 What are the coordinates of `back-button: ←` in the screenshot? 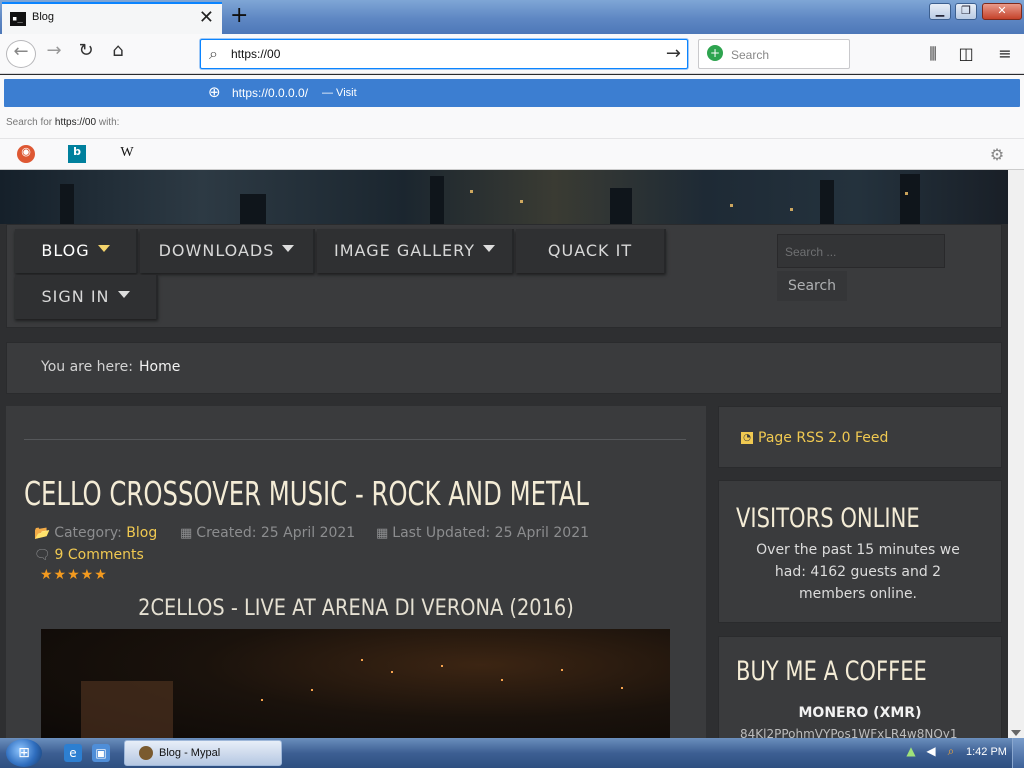 It's located at (21, 54).